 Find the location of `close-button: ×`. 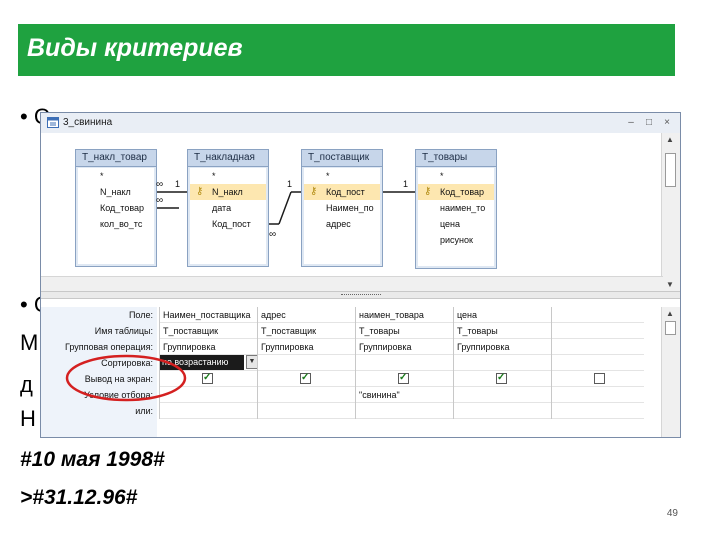

close-button: × is located at coordinates (667, 123).